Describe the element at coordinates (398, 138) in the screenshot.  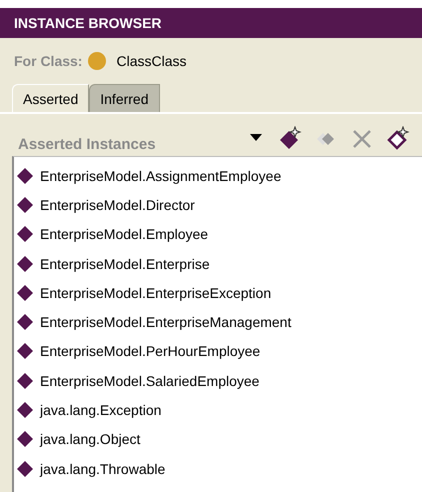
I see `diamond-outline-star-icon` at that location.